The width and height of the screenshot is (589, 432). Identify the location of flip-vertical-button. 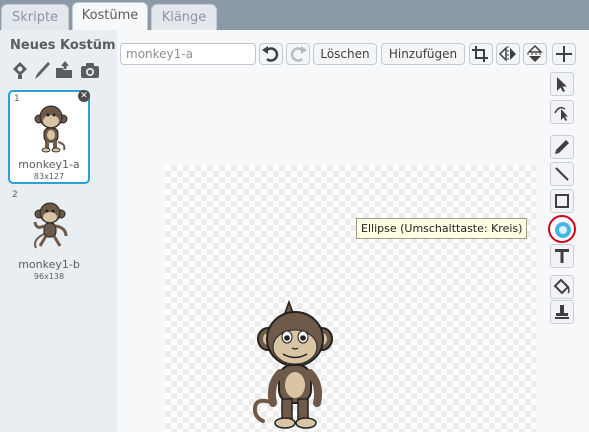
(535, 54).